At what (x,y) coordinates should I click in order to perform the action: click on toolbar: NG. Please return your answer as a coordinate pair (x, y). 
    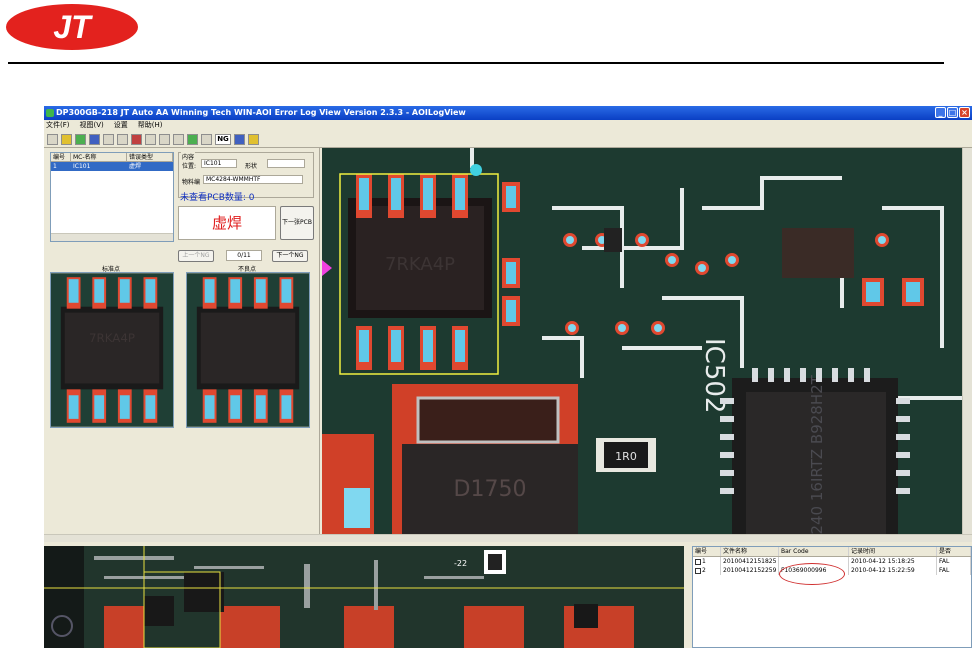
    Looking at the image, I should click on (508, 139).